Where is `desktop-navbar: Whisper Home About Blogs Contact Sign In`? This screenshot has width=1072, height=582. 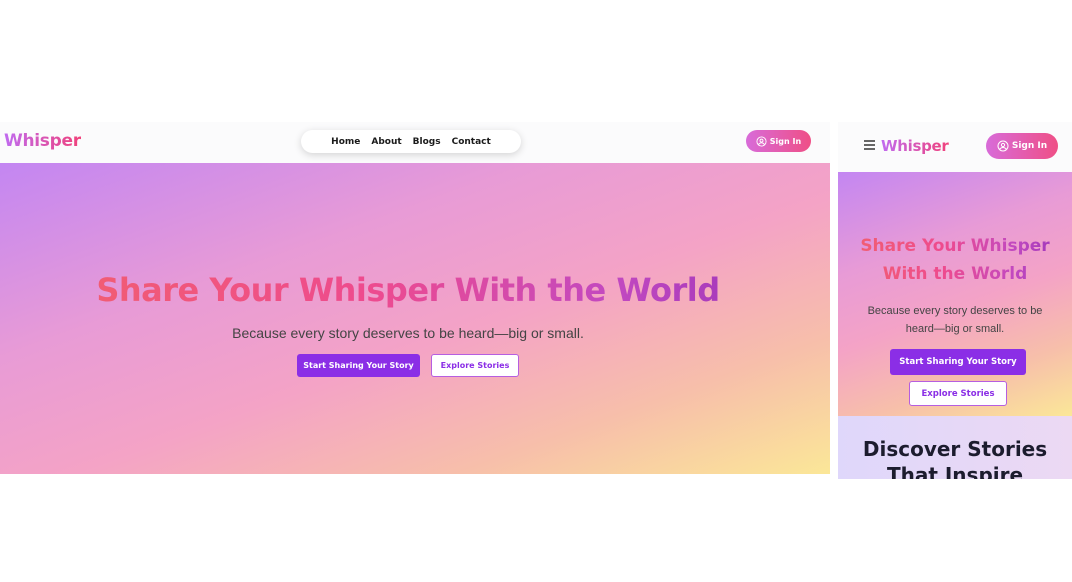 desktop-navbar: Whisper Home About Blogs Contact Sign In is located at coordinates (415, 142).